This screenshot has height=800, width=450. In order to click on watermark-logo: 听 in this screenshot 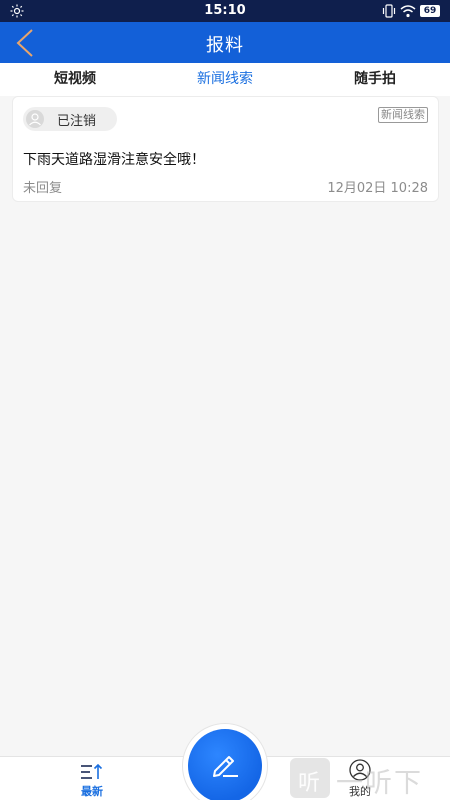, I will do `click(310, 778)`.